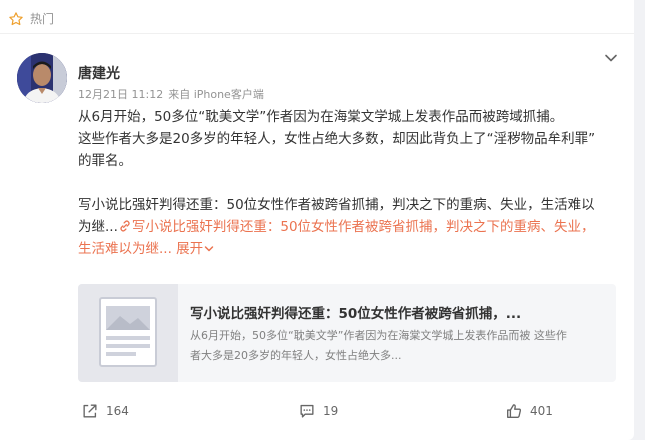 The height and width of the screenshot is (440, 645). What do you see at coordinates (99, 73) in the screenshot?
I see `author-name: 唐建光` at bounding box center [99, 73].